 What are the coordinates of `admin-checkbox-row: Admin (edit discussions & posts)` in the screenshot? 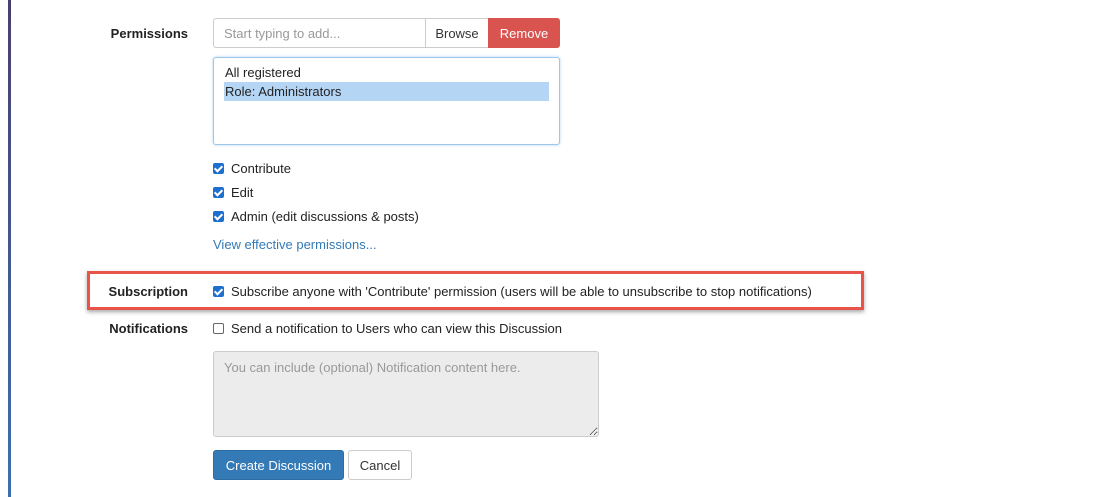 It's located at (316, 216).